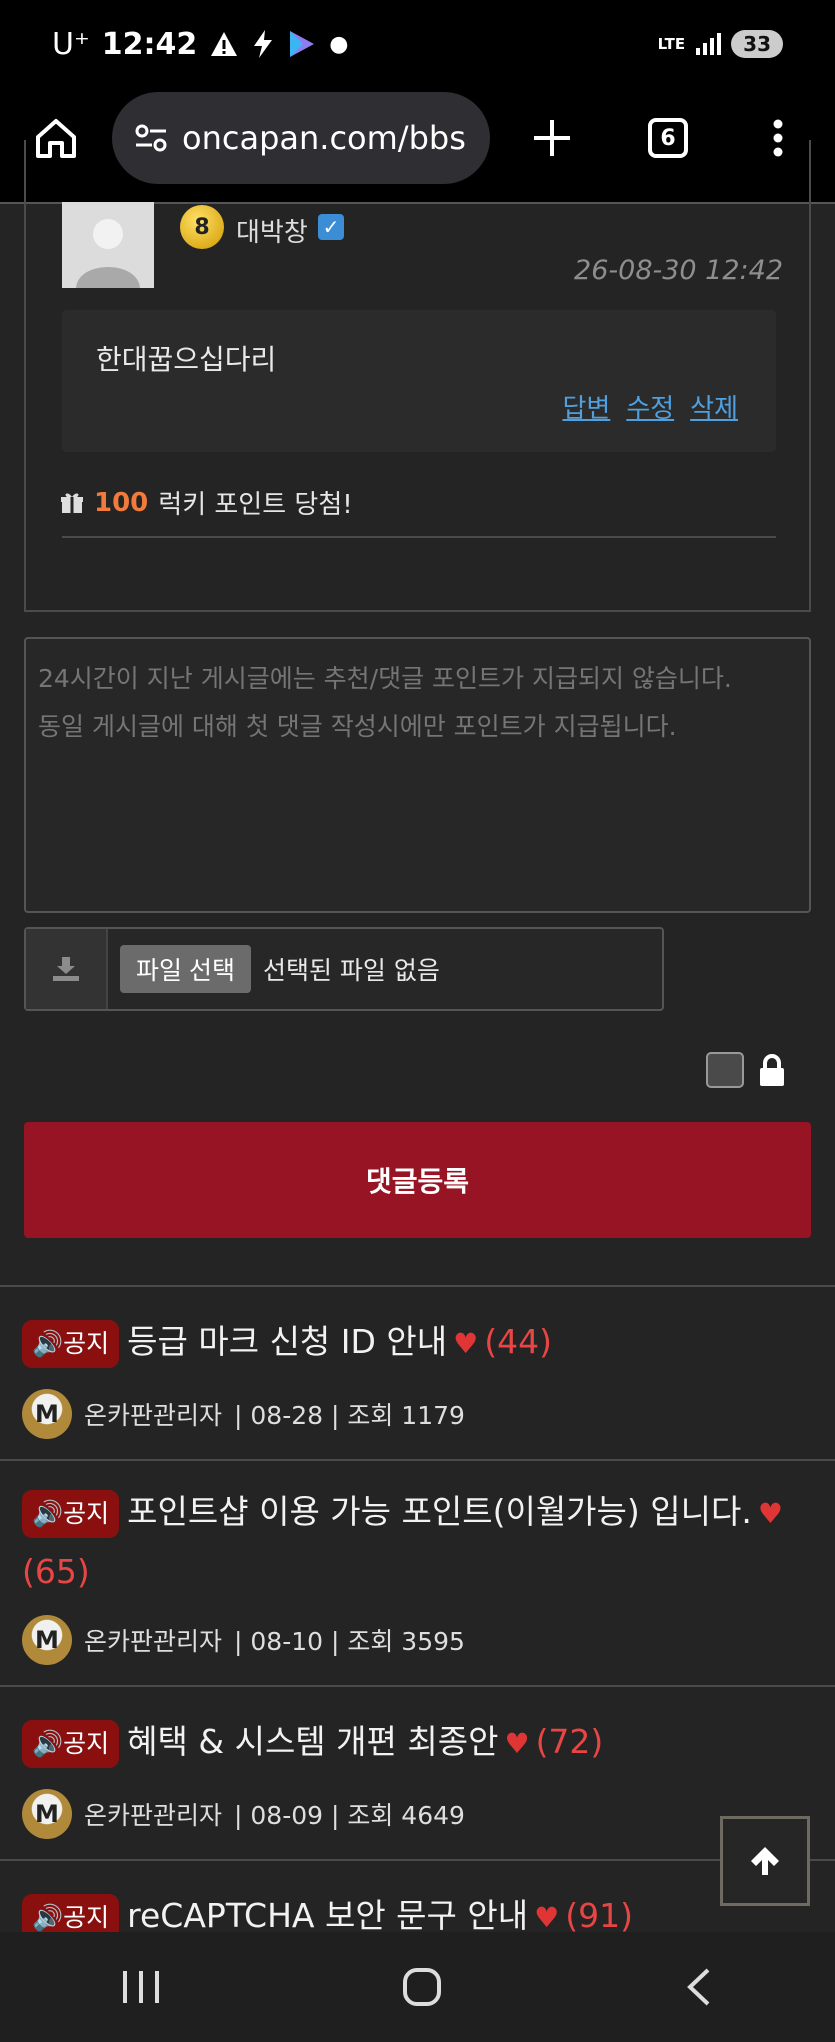  I want to click on recent-apps-icon, so click(141, 1987).